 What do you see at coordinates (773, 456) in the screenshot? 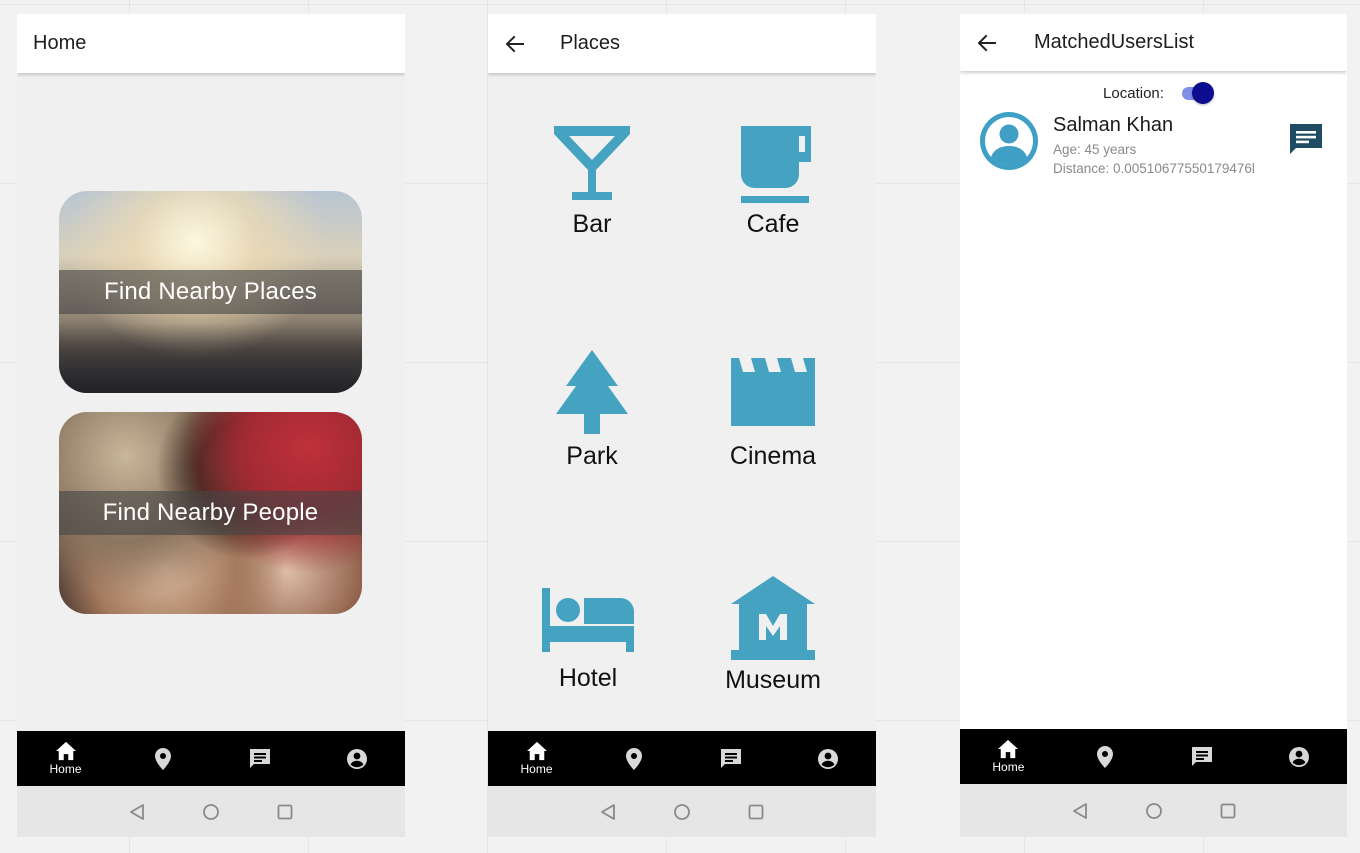
I see `place-label: Cinema` at bounding box center [773, 456].